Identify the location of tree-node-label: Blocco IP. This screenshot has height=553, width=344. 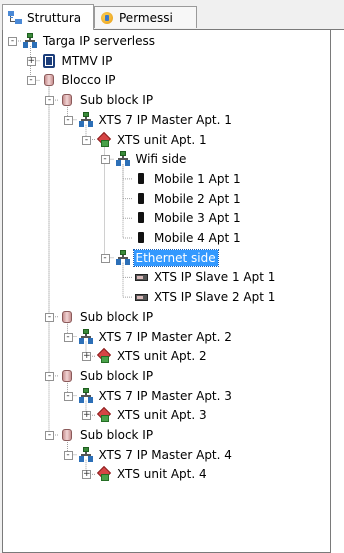
(88, 80).